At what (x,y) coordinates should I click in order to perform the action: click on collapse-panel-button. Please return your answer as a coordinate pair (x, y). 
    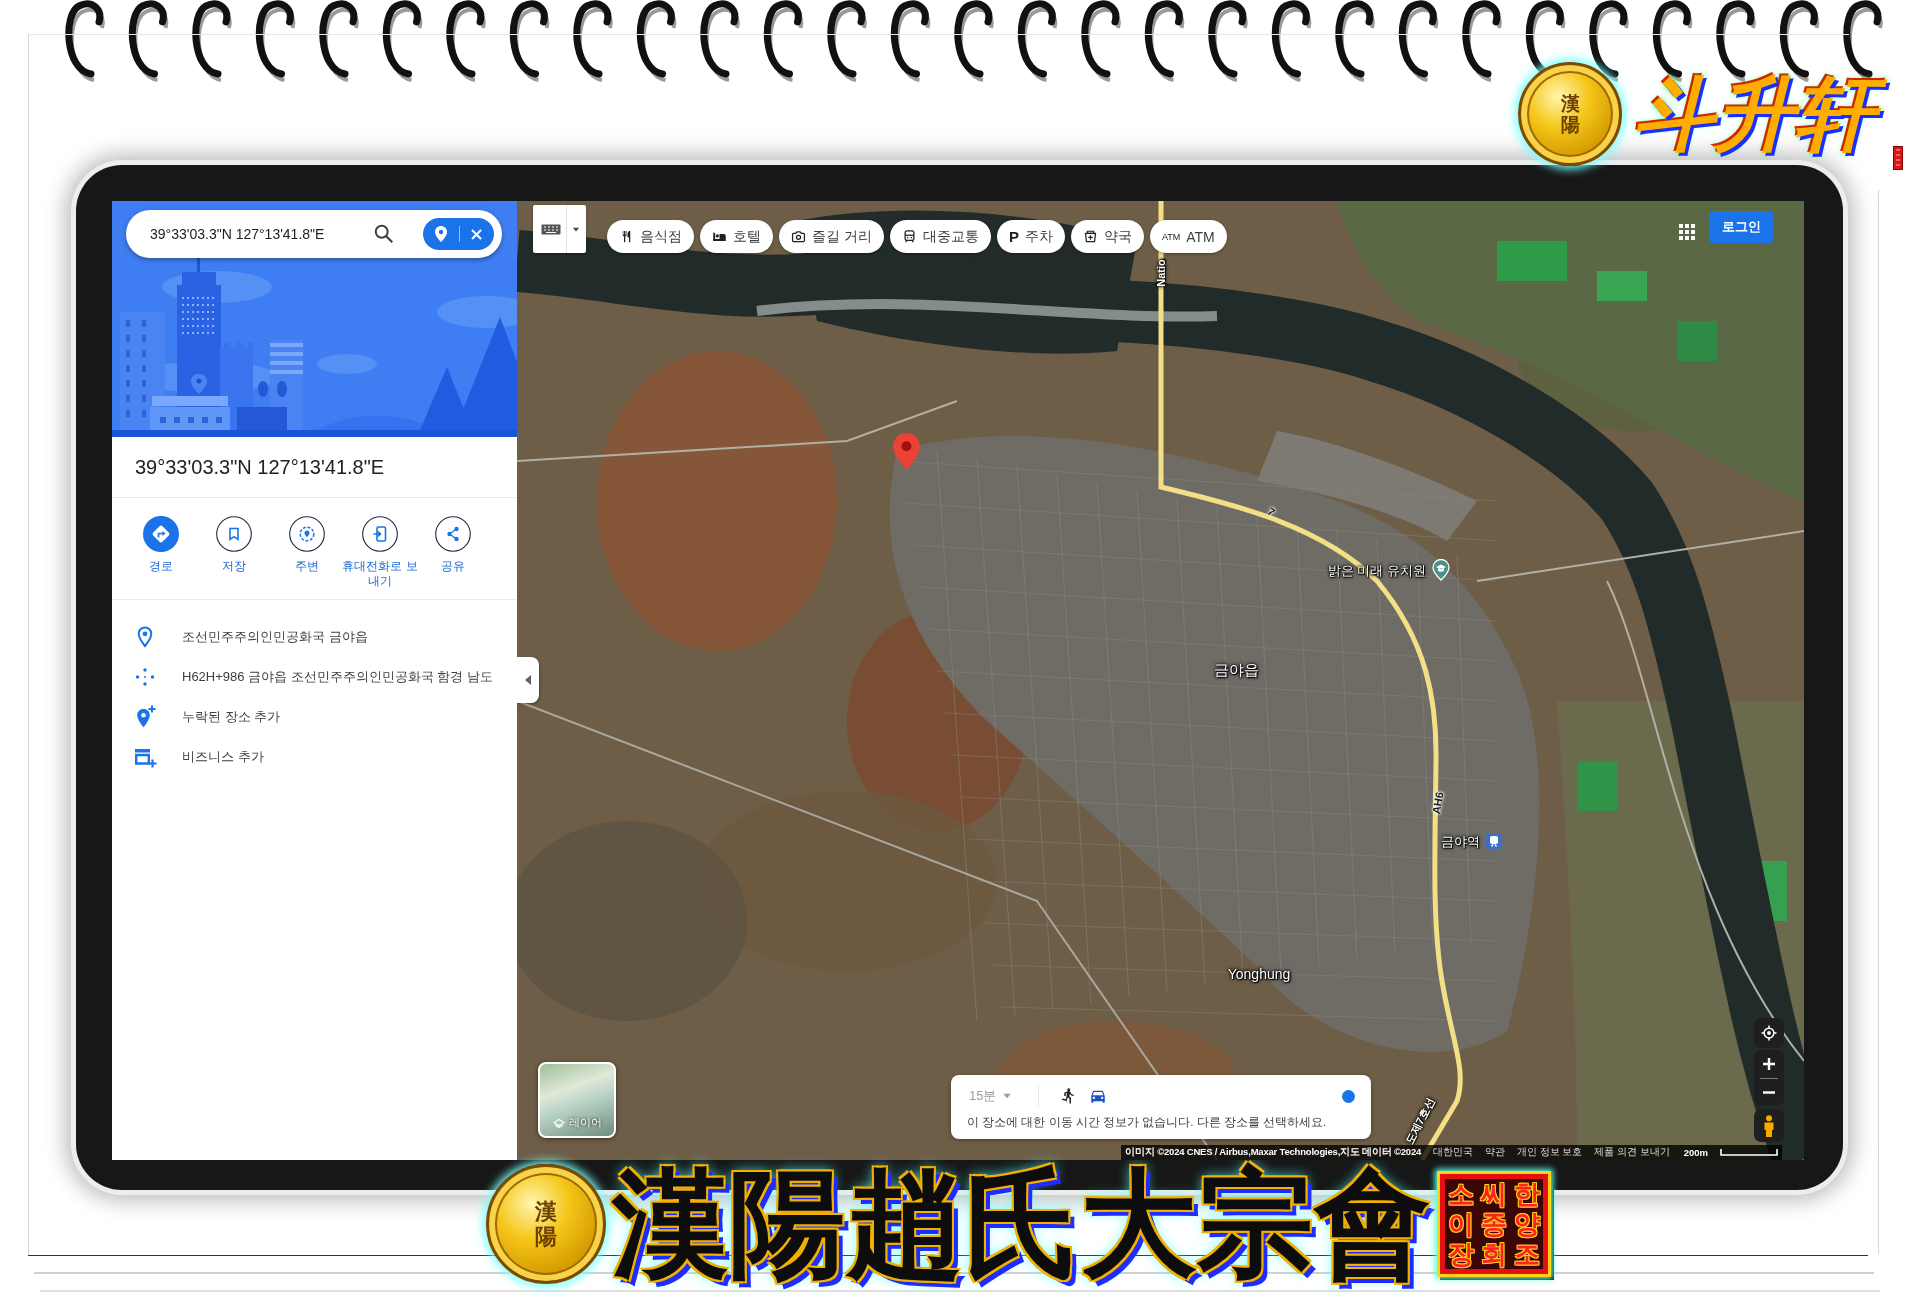
    Looking at the image, I should click on (528, 680).